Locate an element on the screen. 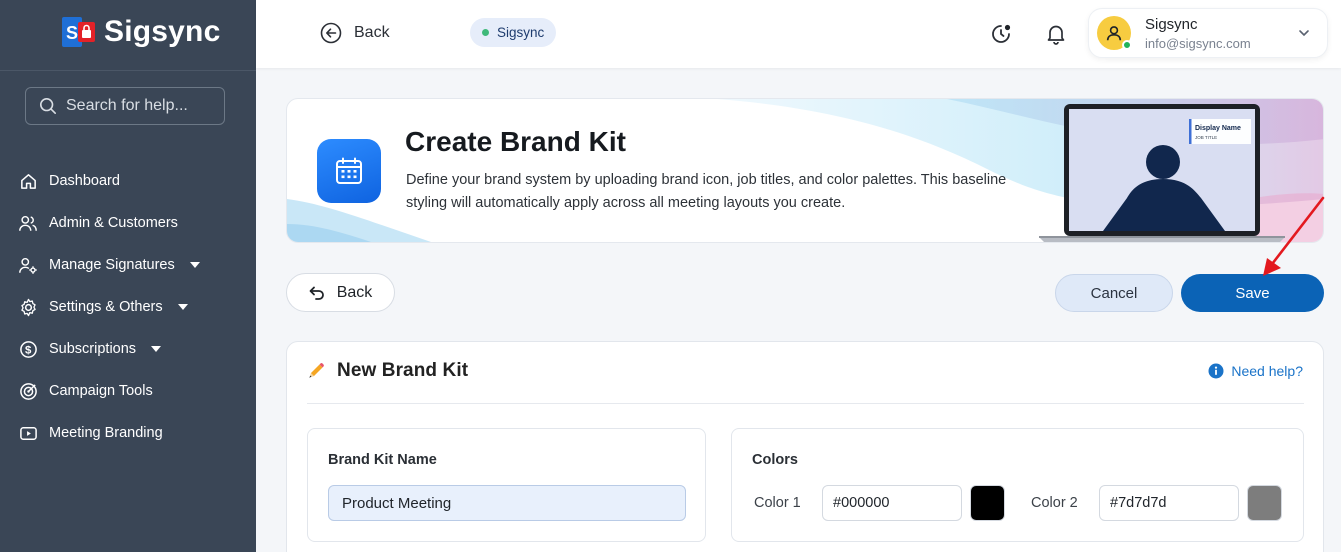  sidebar-item-admin-customers: Admin & Customers is located at coordinates (133, 223).